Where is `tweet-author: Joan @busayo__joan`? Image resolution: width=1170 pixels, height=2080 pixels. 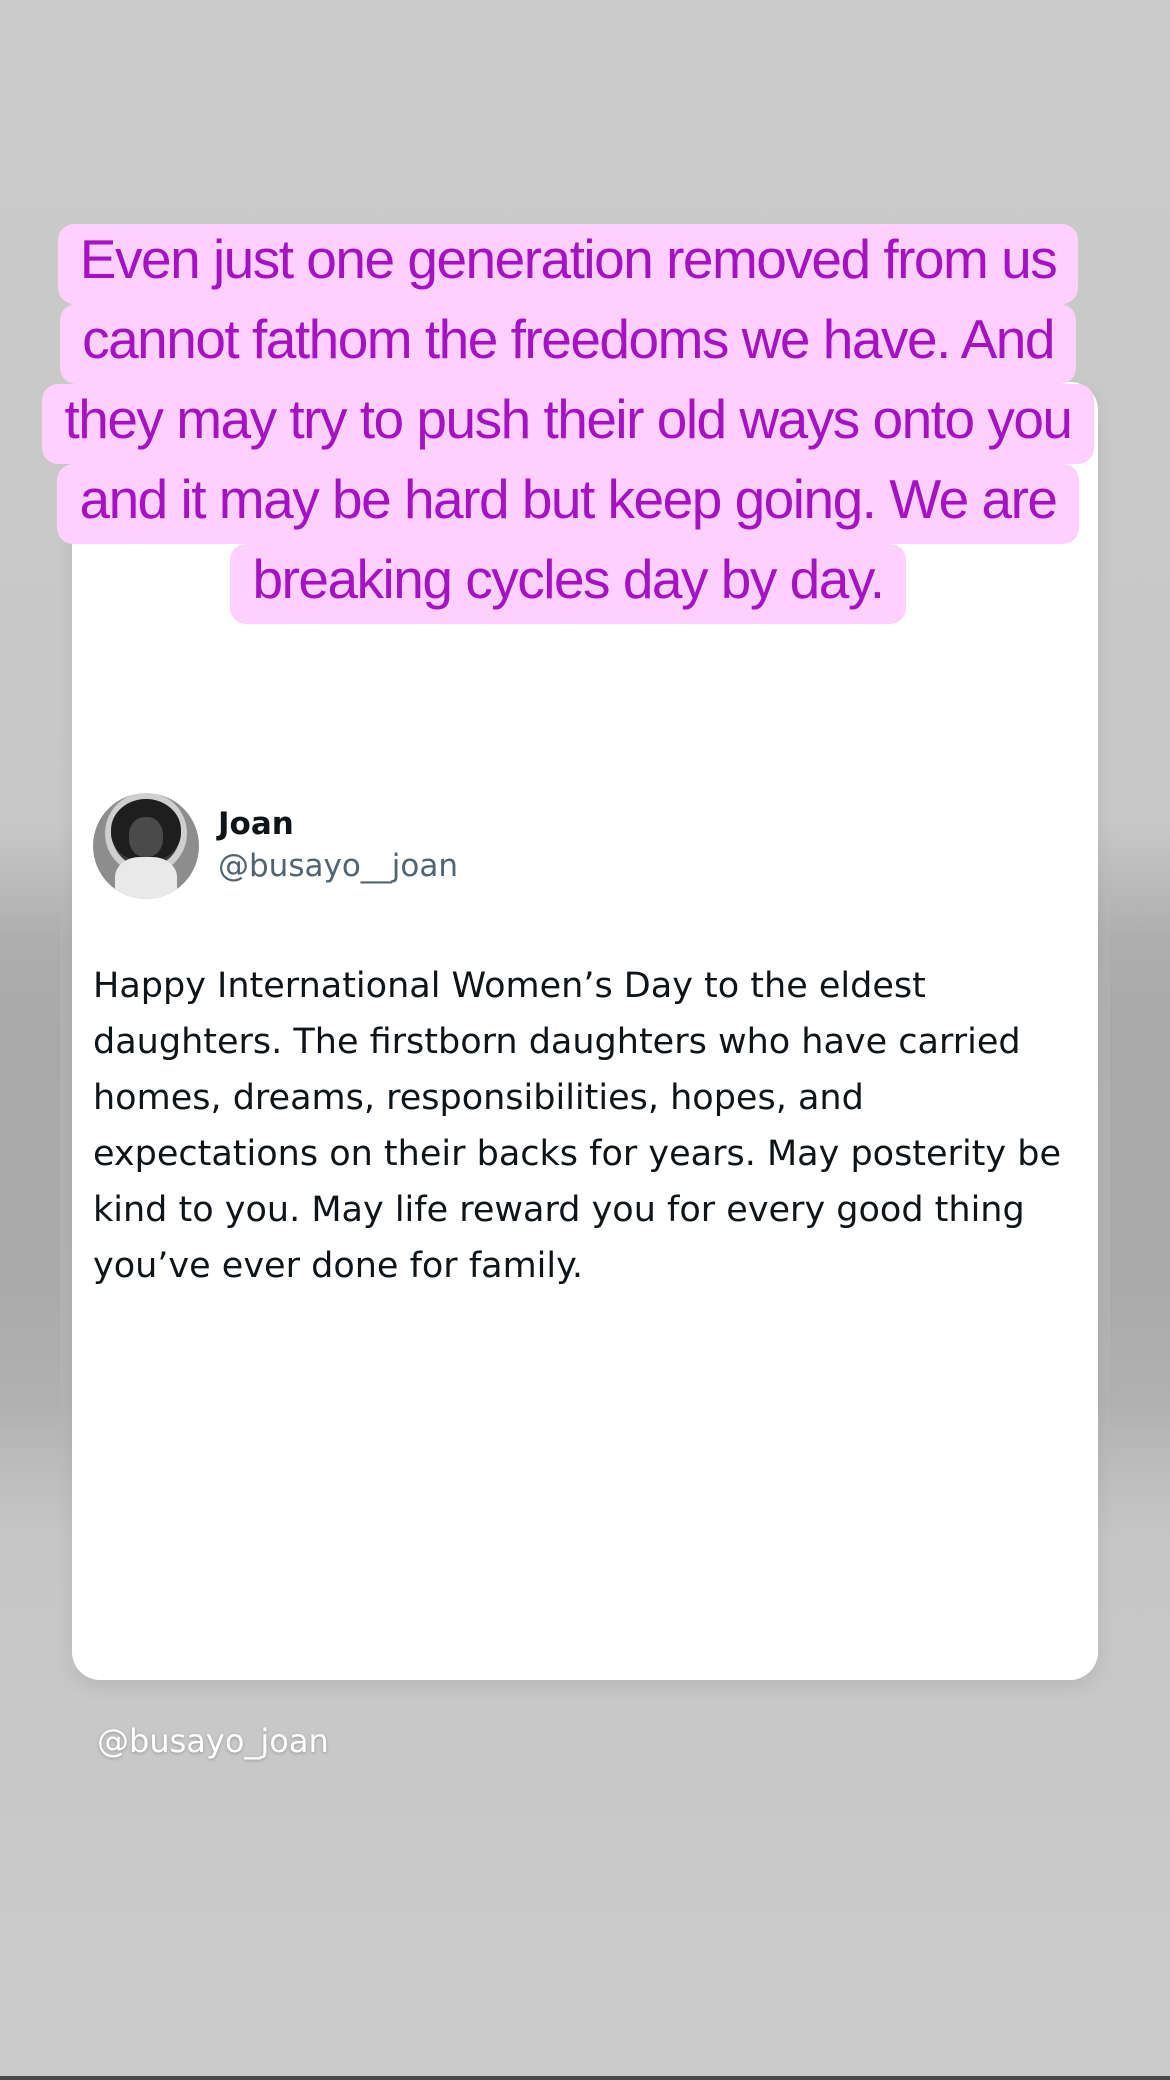 tweet-author: Joan @busayo__joan is located at coordinates (275, 846).